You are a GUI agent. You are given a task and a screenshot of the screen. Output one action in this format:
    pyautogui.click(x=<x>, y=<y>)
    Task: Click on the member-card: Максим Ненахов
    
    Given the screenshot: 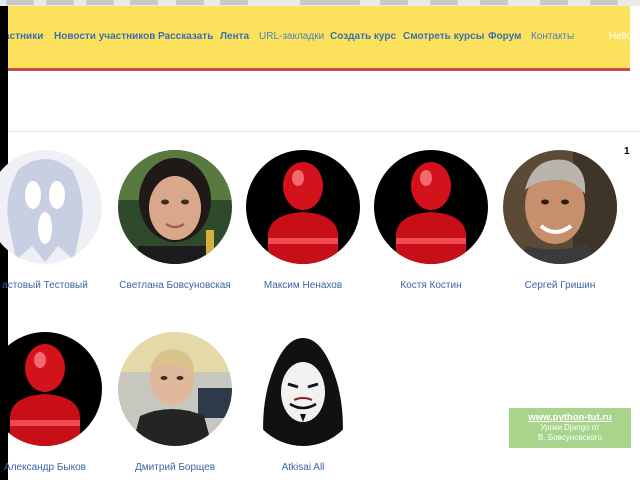 What is the action you would take?
    pyautogui.click(x=303, y=220)
    